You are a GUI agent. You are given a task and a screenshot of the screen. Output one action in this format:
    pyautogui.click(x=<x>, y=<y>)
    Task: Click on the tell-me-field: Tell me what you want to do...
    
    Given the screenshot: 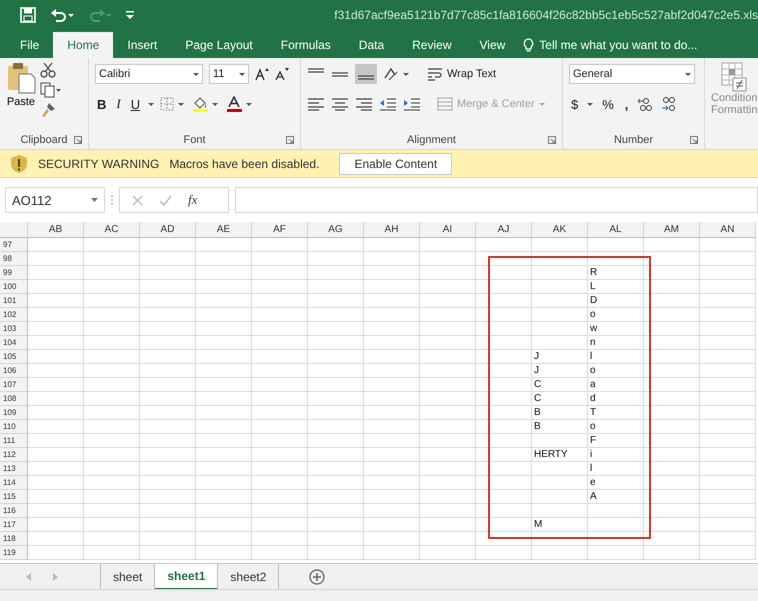 What is the action you would take?
    pyautogui.click(x=610, y=45)
    